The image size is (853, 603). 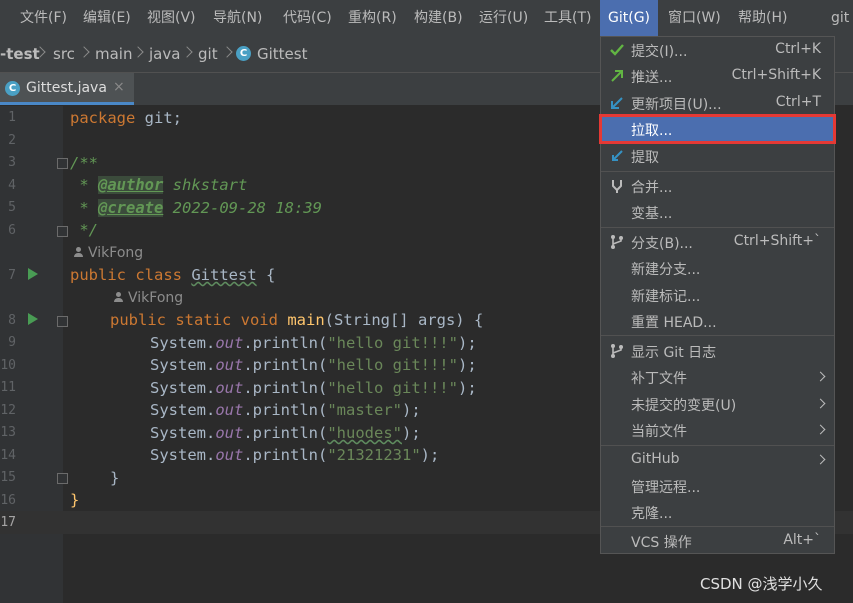 What do you see at coordinates (12, 162) in the screenshot?
I see `line-number: 3` at bounding box center [12, 162].